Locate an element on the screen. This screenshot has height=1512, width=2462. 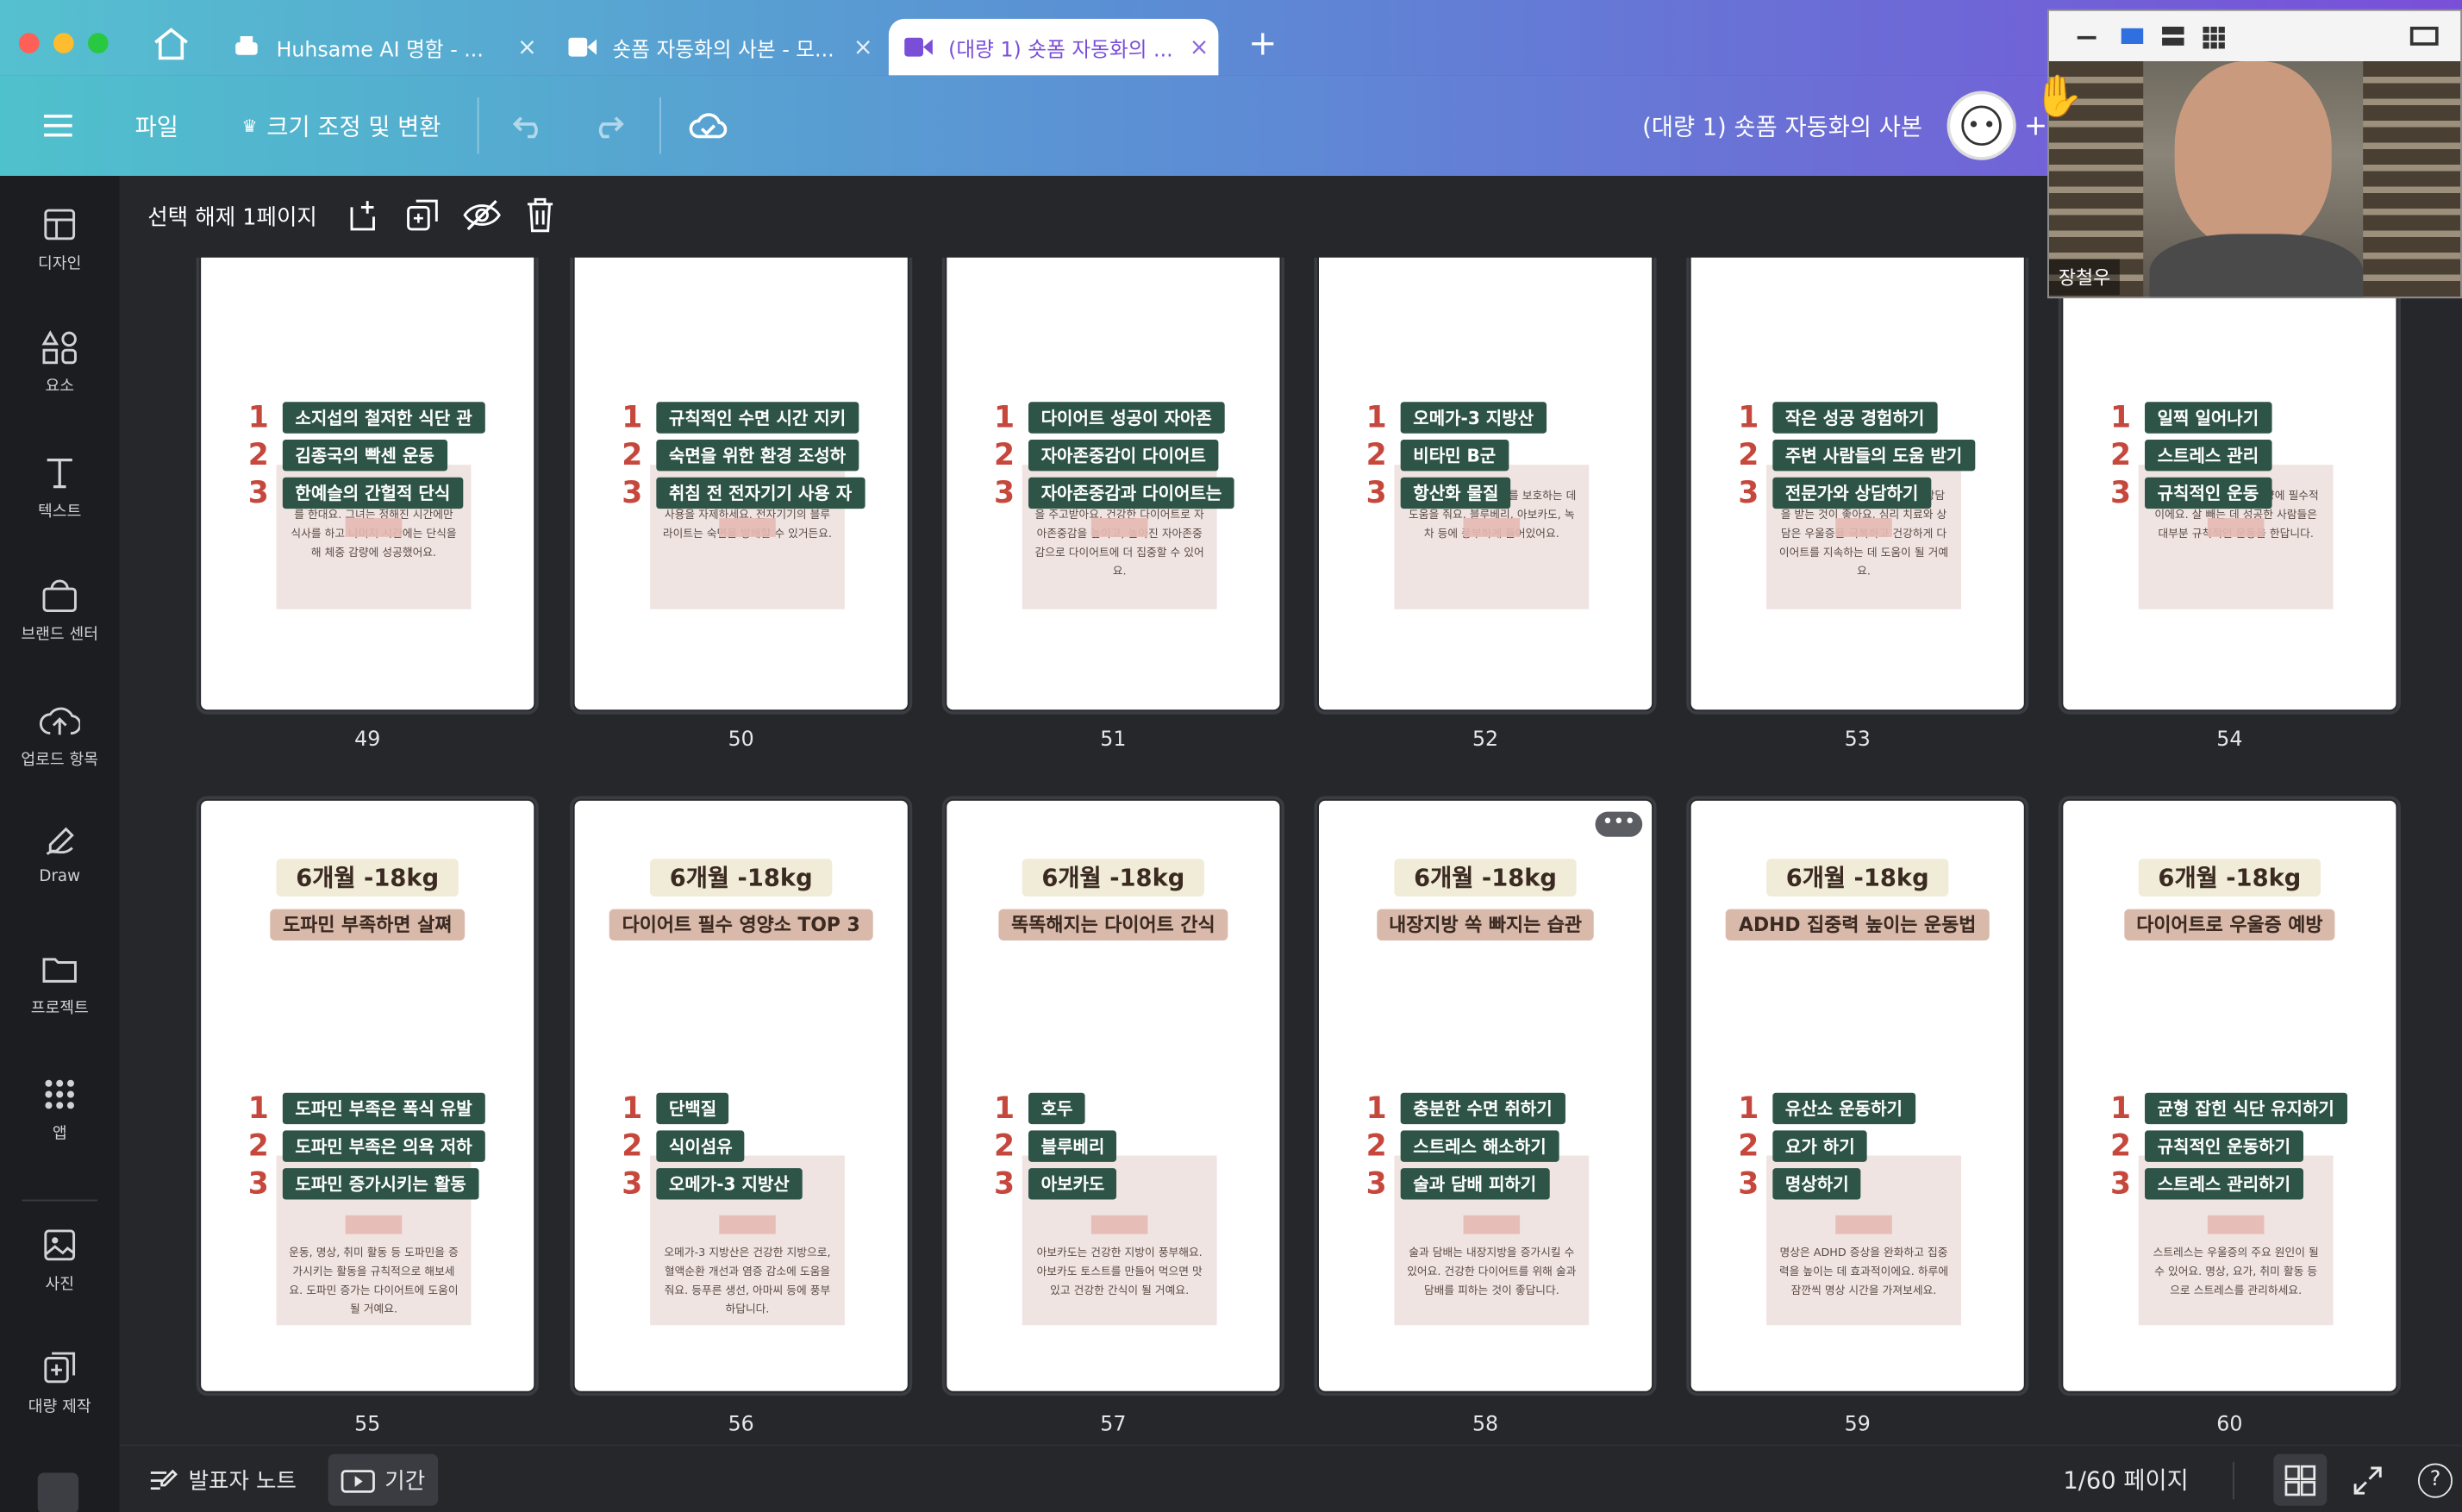
minimize-window-icon is located at coordinates (63, 43).